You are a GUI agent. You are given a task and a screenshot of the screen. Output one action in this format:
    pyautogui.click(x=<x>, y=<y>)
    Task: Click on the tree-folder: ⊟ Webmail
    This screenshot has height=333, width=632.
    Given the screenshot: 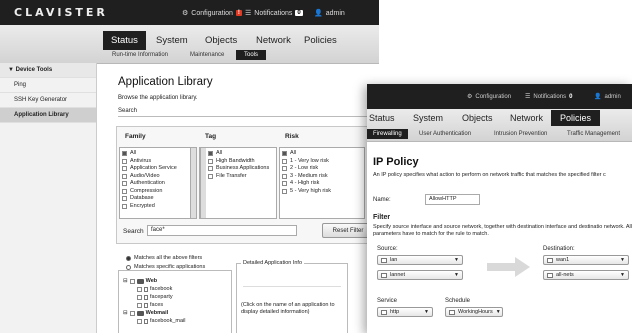 What is the action you would take?
    pyautogui.click(x=177, y=313)
    